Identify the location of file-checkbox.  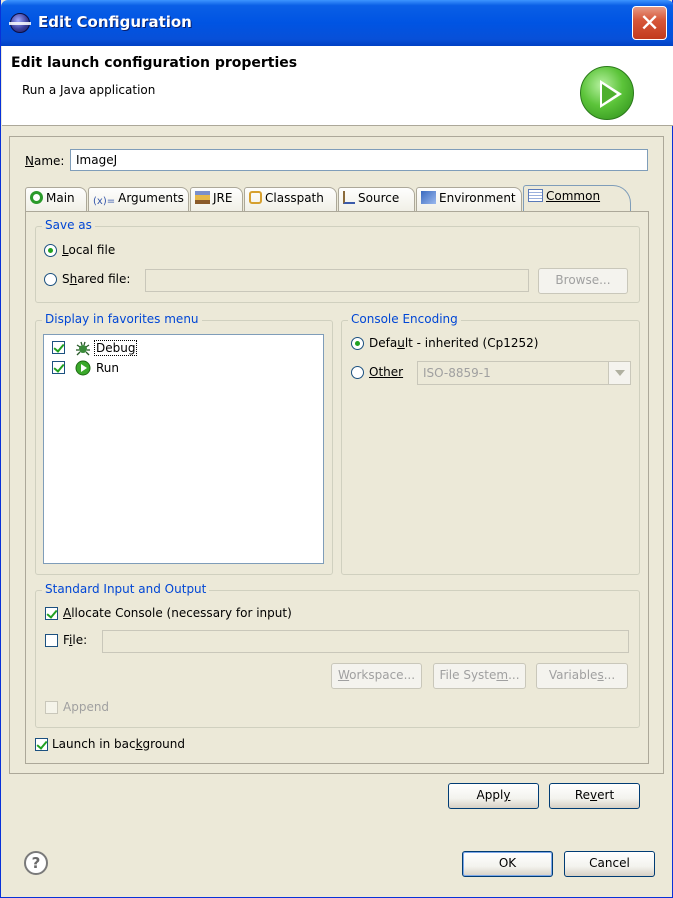
(51, 640).